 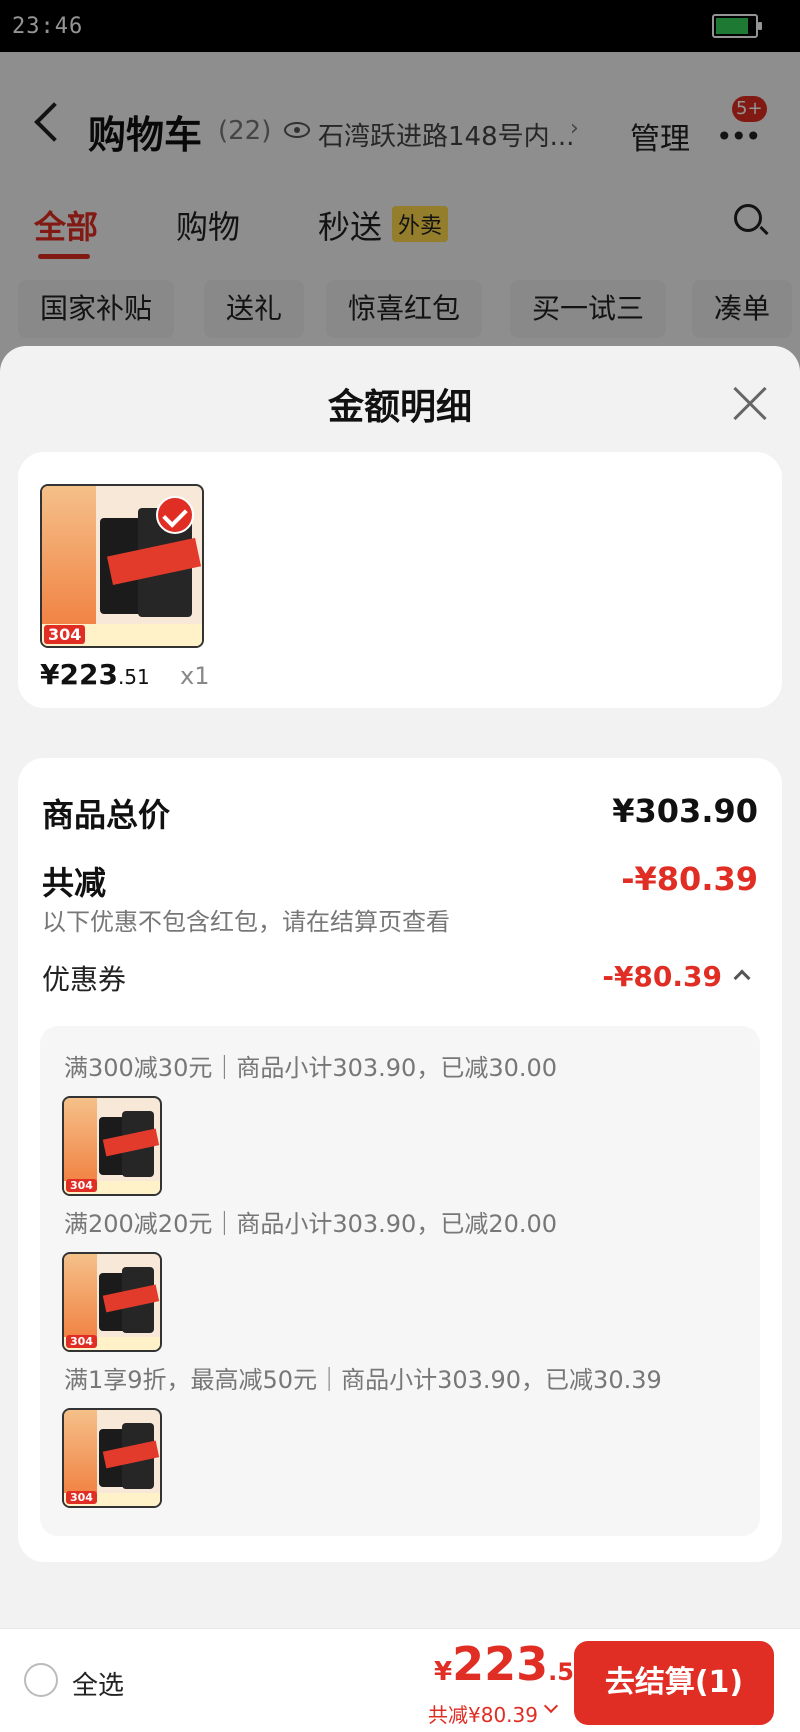 I want to click on rule-3-product-image: 304, so click(x=112, y=1458).